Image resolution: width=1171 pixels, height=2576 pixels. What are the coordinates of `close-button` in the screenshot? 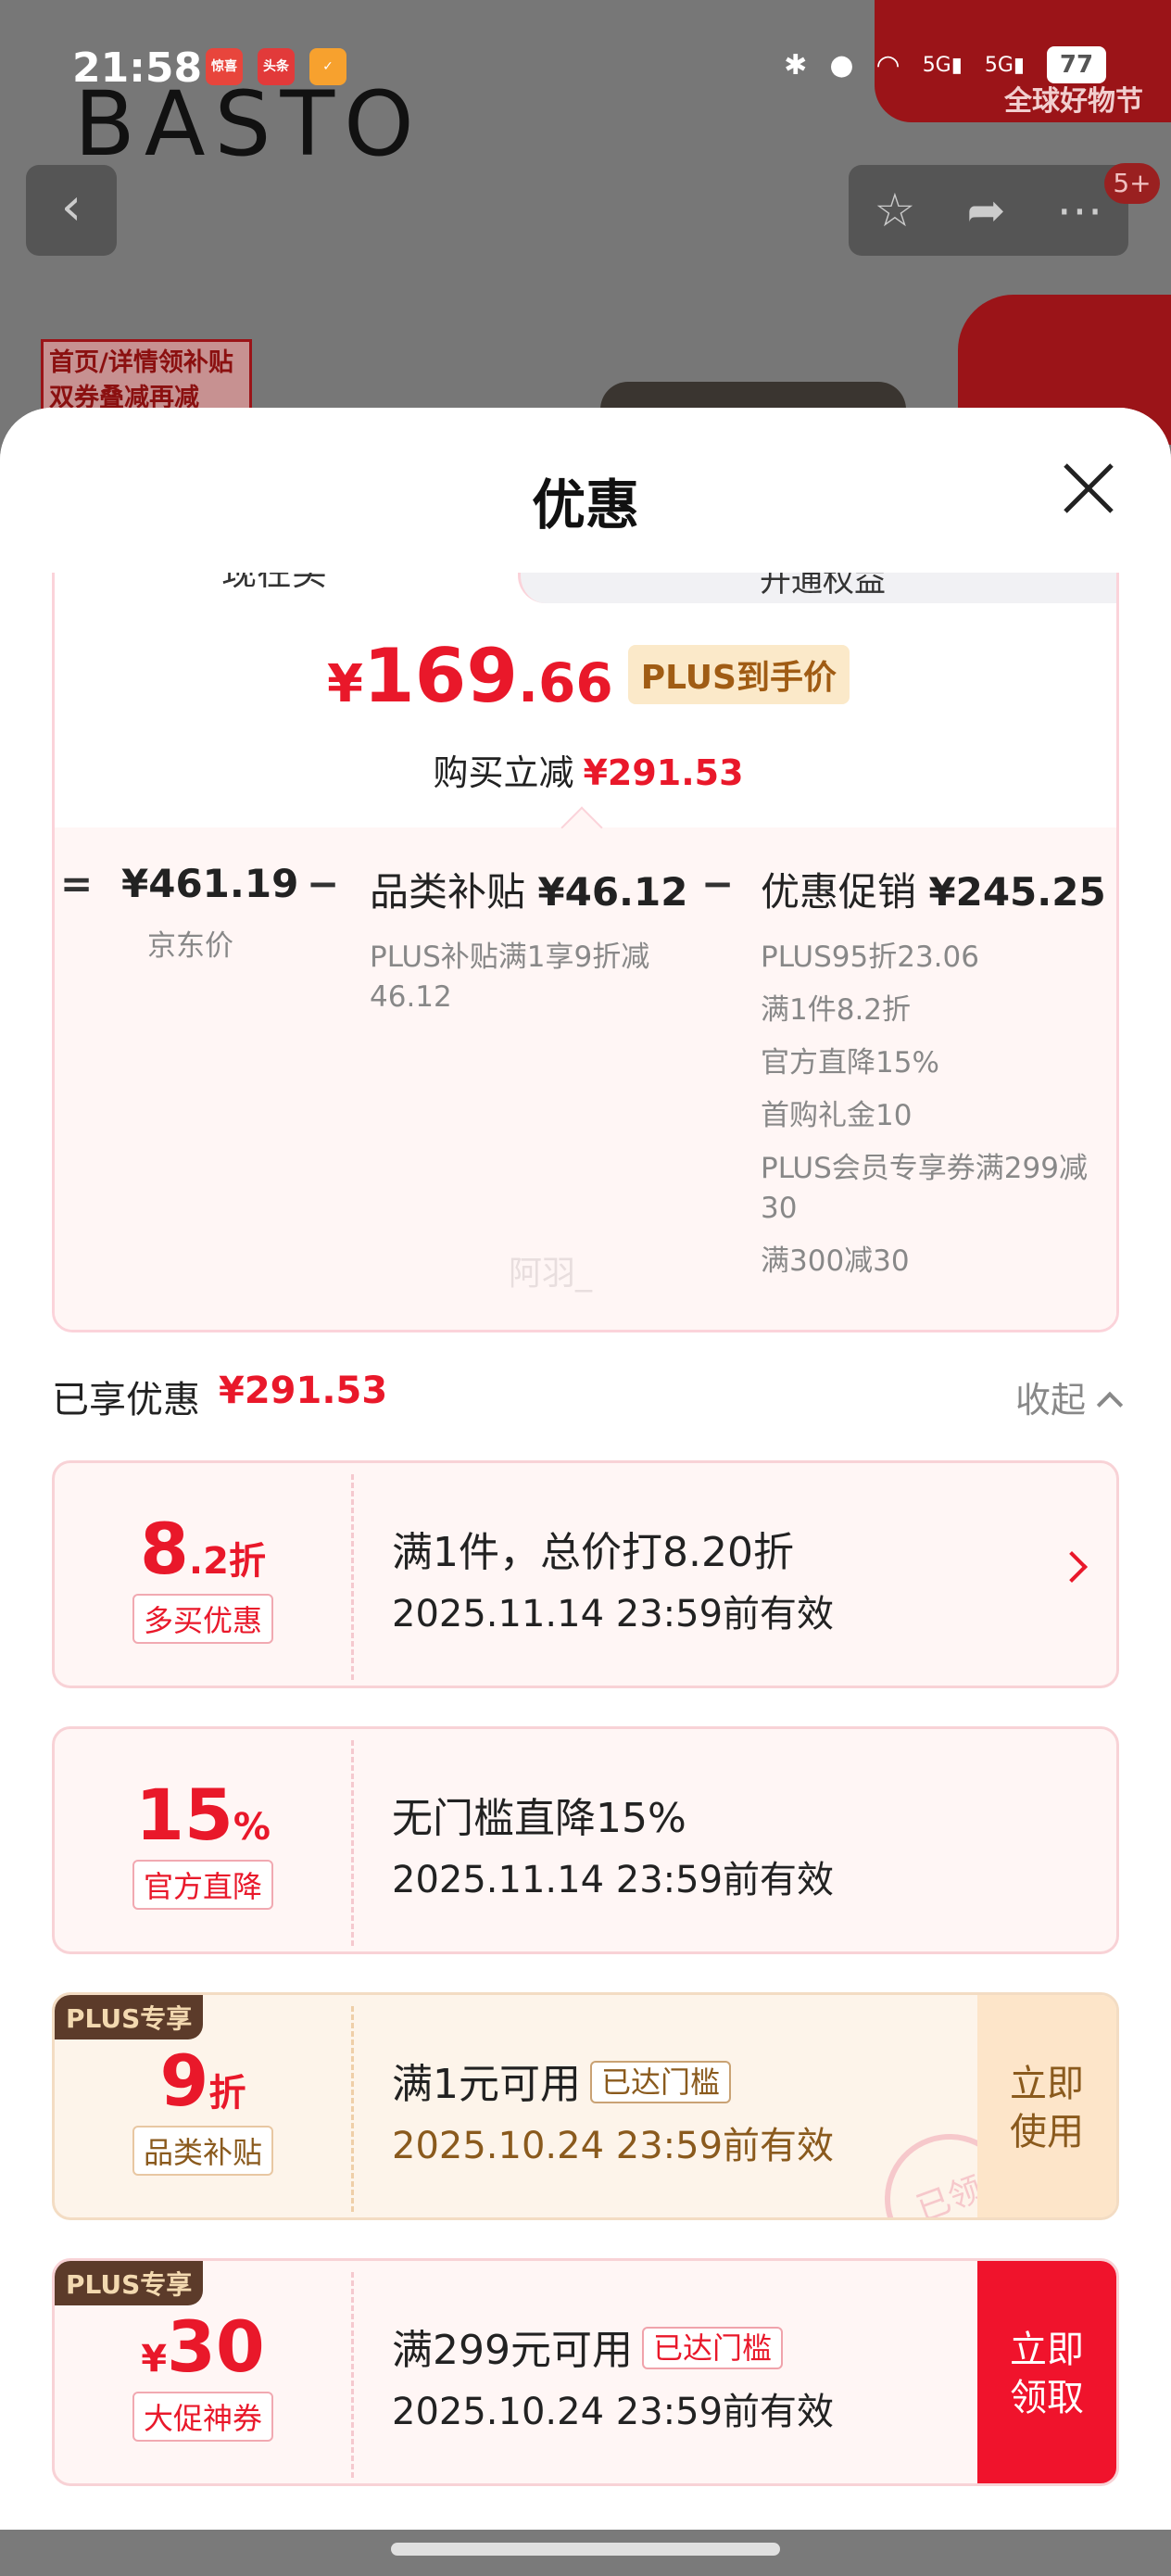 It's located at (1088, 488).